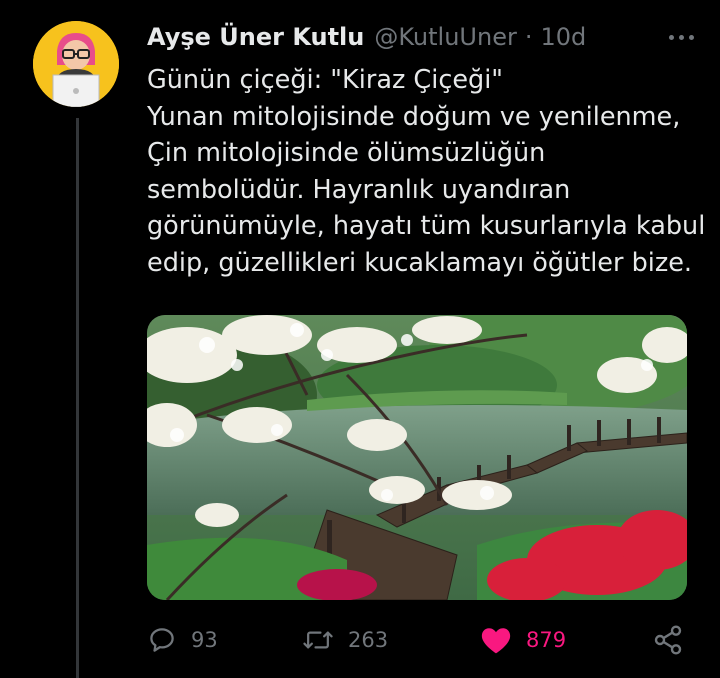  Describe the element at coordinates (359, 189) in the screenshot. I see `tweet-text-line: sembolüdür. Hayranlık uyandıran` at that location.